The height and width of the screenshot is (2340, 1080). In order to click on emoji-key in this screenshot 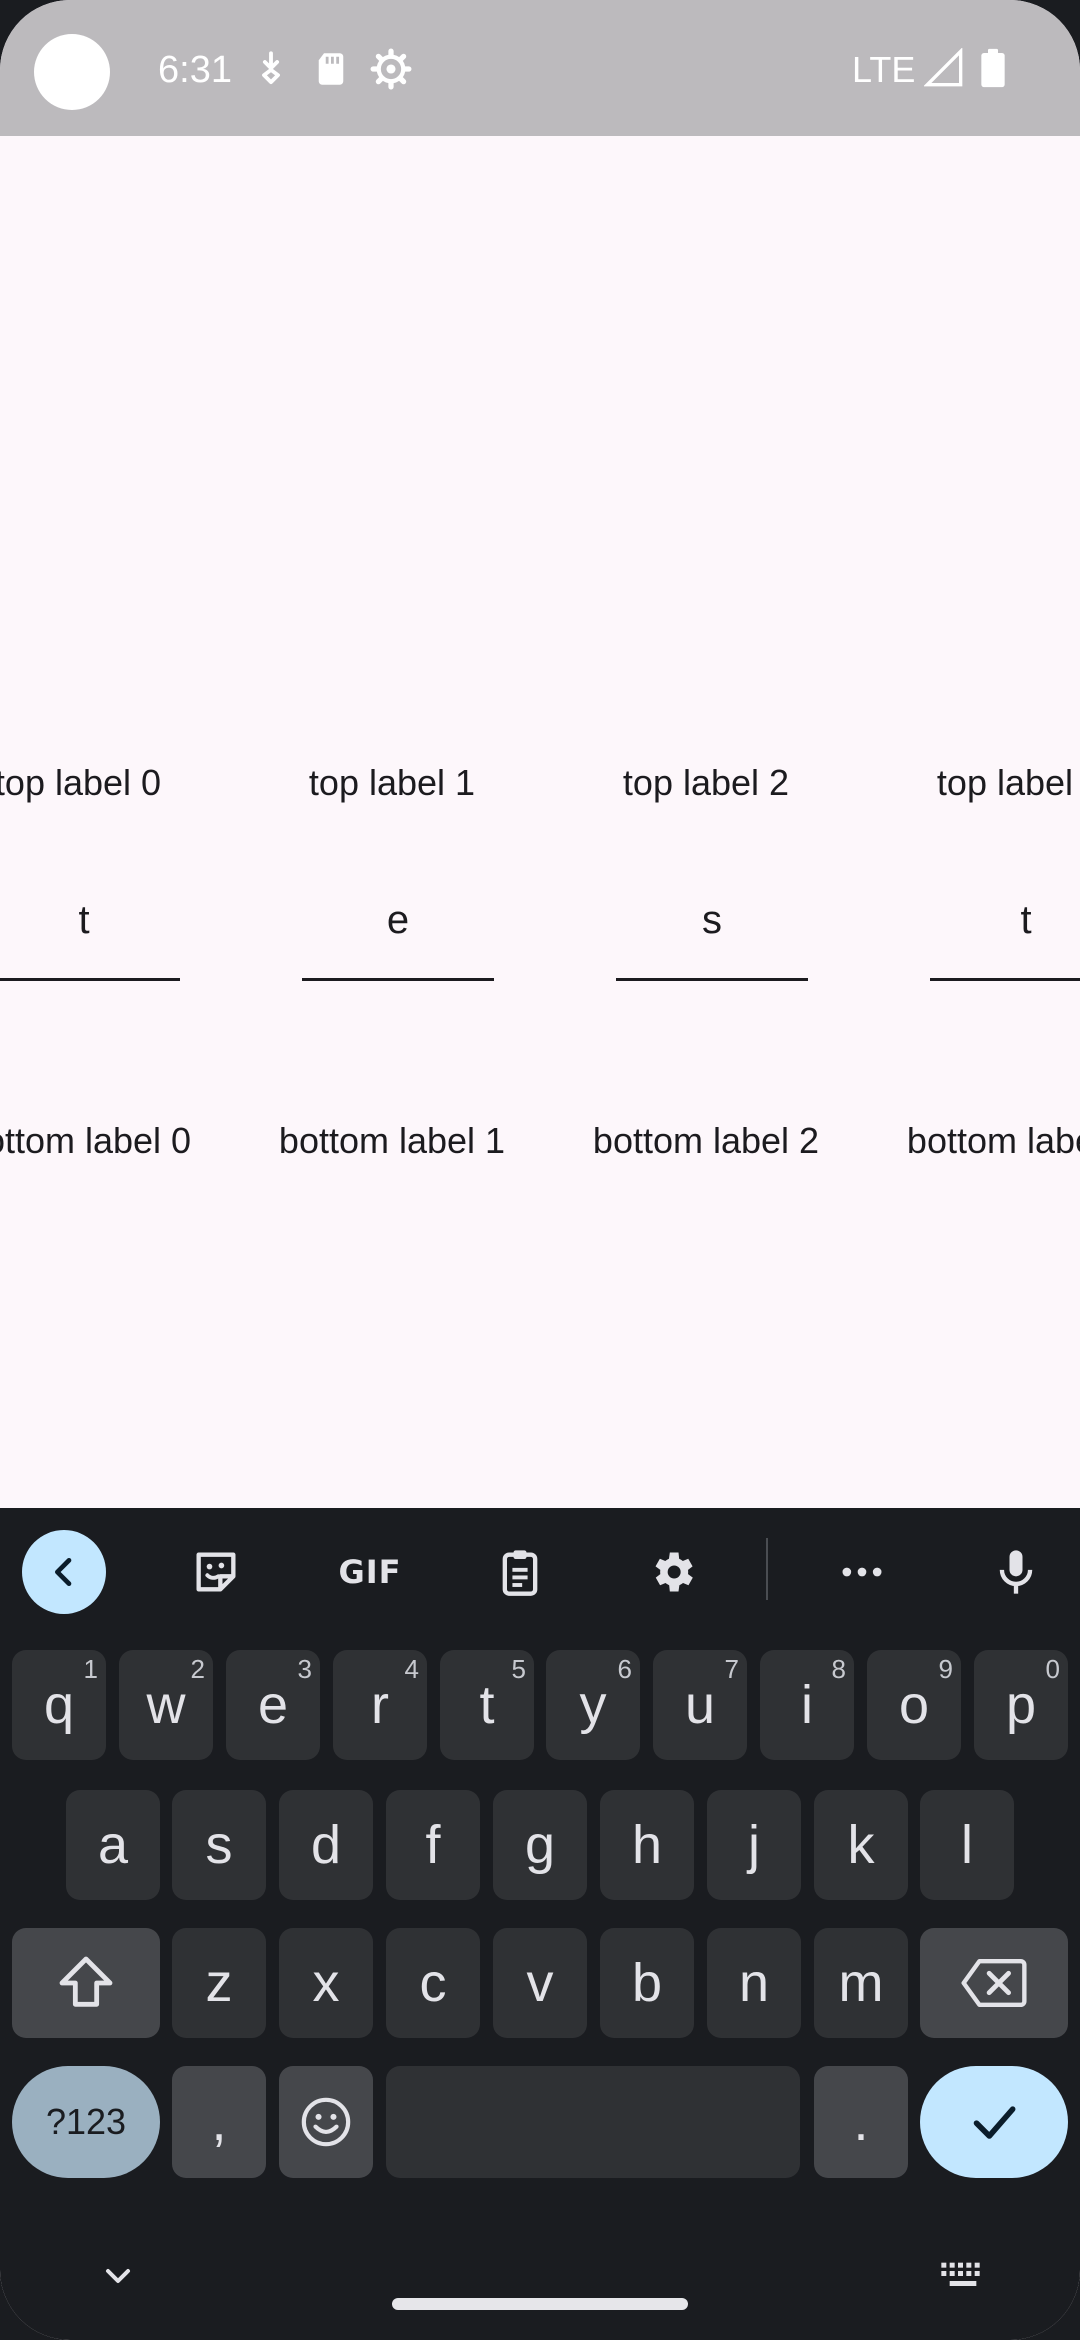, I will do `click(326, 2122)`.